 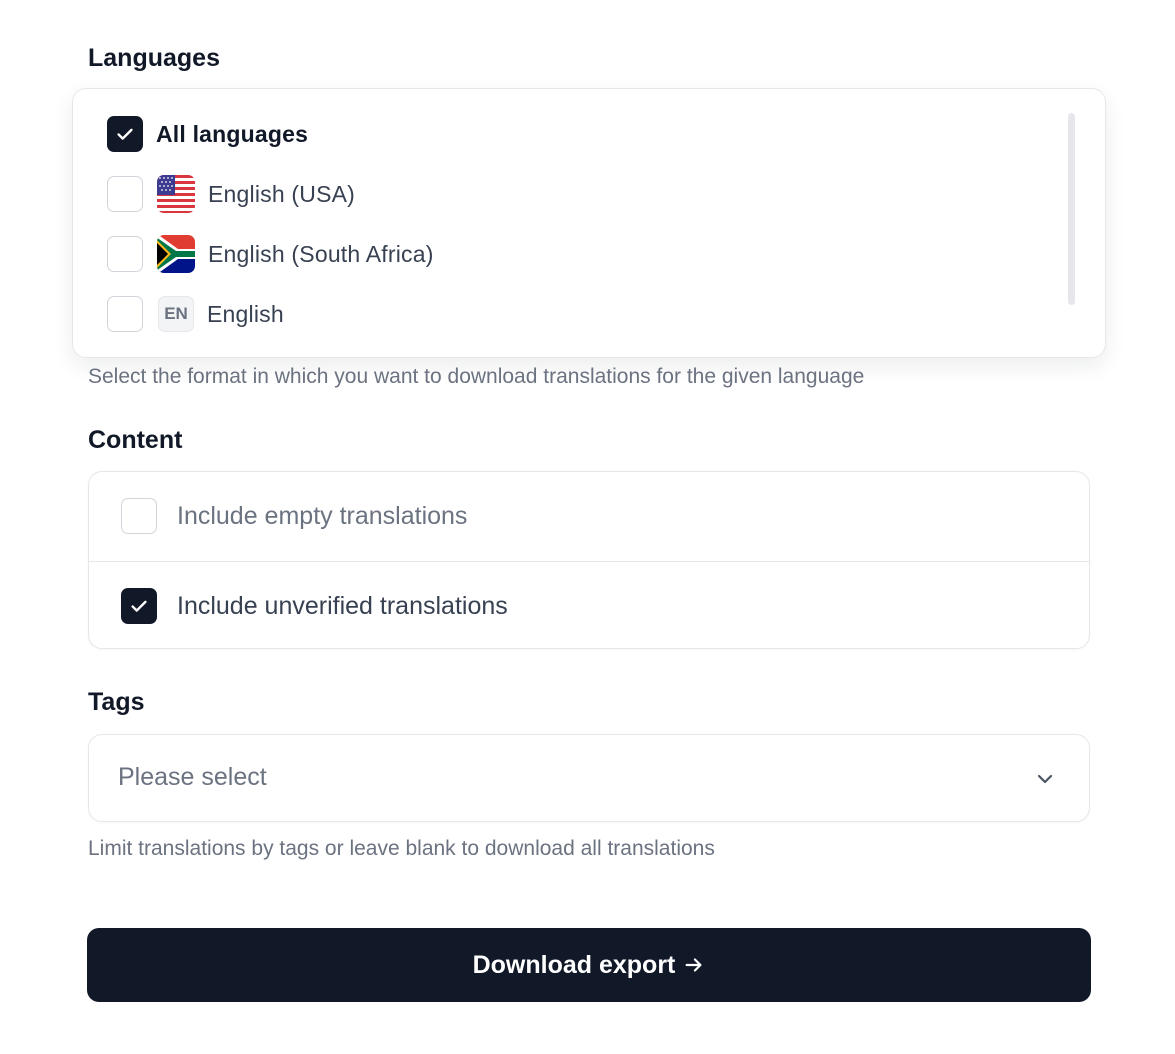 I want to click on checkbox-en-za, so click(x=125, y=254).